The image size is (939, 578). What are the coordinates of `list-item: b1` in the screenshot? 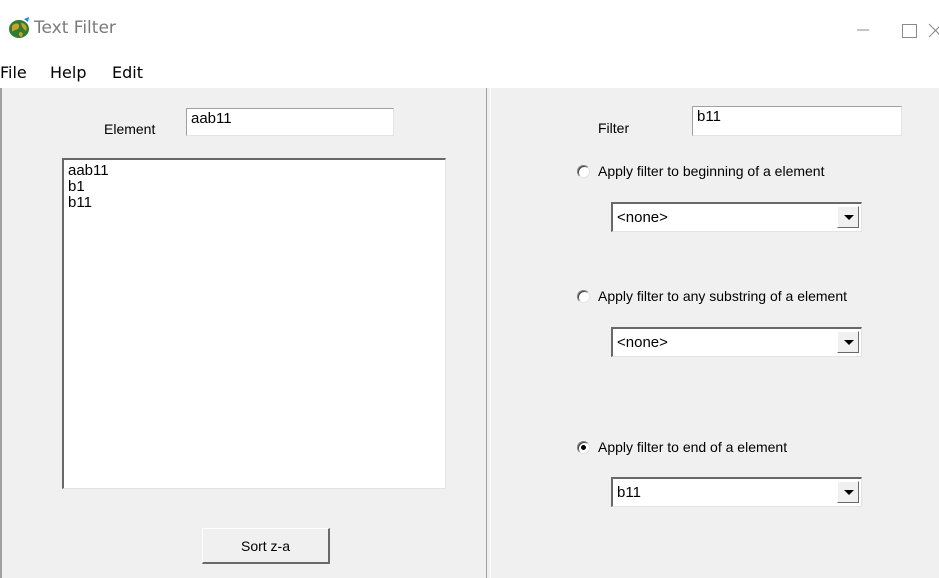 It's located at (254, 187).